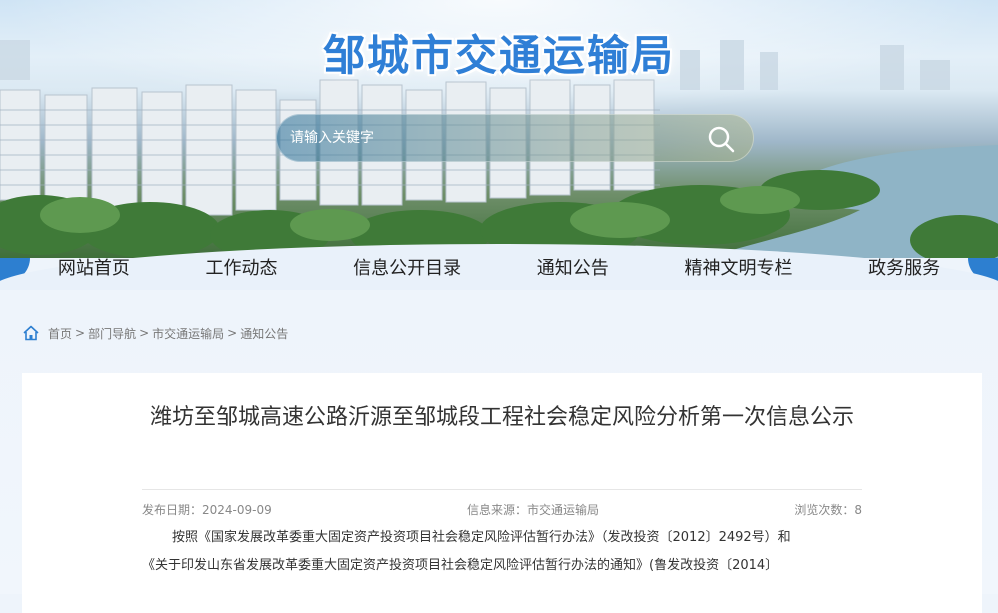 The height and width of the screenshot is (613, 998). What do you see at coordinates (241, 269) in the screenshot?
I see `nav-item-work-news: 工作动态` at bounding box center [241, 269].